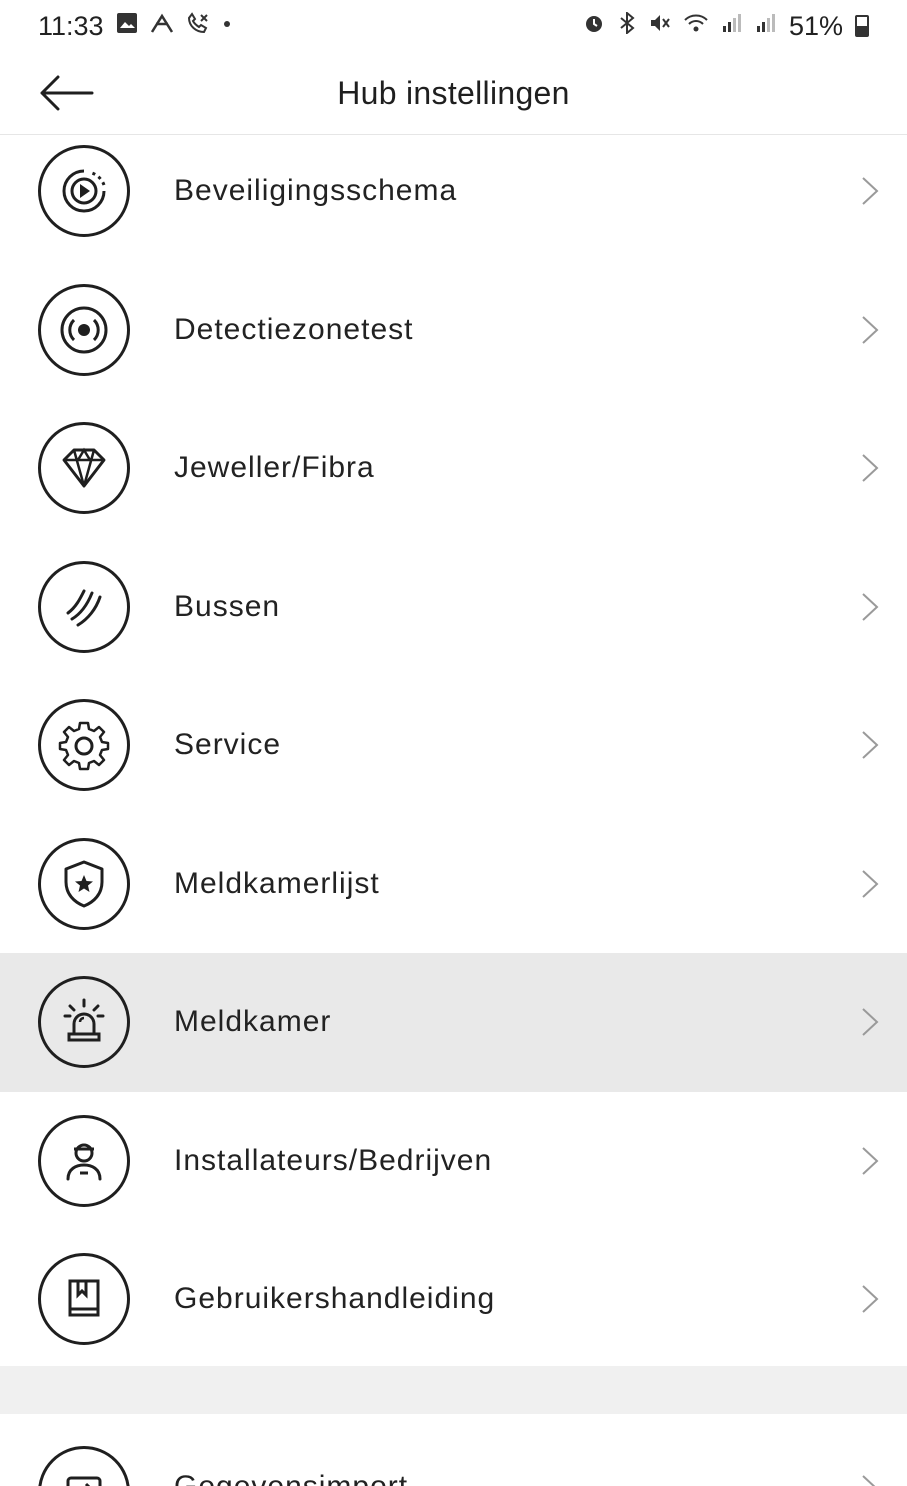 This screenshot has width=907, height=1486. I want to click on menu-item-jeweller-fibra: Jeweller/Fibra, so click(453, 468).